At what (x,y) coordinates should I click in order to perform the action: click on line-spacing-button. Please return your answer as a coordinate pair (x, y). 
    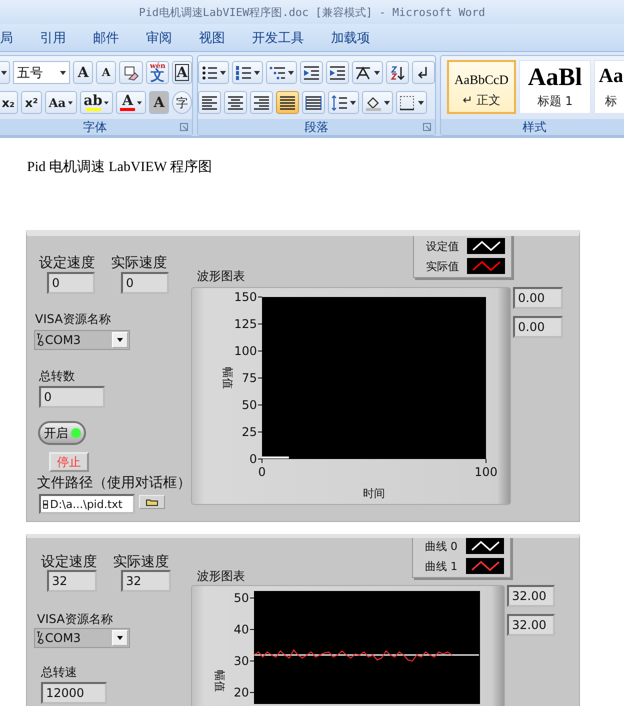
    Looking at the image, I should click on (343, 102).